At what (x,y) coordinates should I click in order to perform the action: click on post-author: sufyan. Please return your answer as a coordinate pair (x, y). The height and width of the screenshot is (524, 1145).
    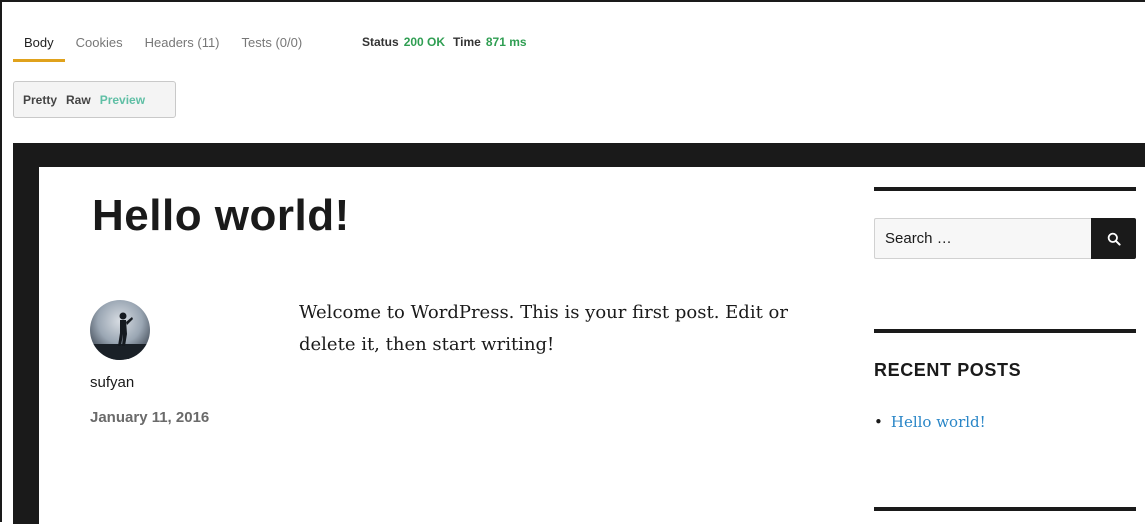
    Looking at the image, I should click on (112, 382).